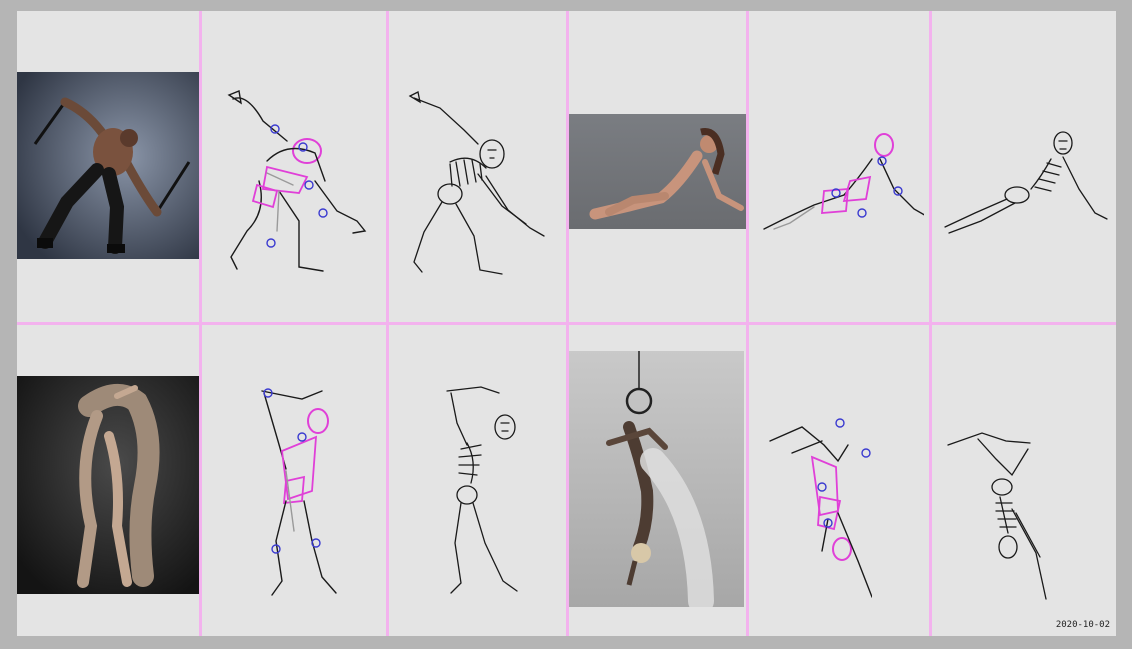 The width and height of the screenshot is (1132, 649). I want to click on grid-divider-row, so click(566, 323).